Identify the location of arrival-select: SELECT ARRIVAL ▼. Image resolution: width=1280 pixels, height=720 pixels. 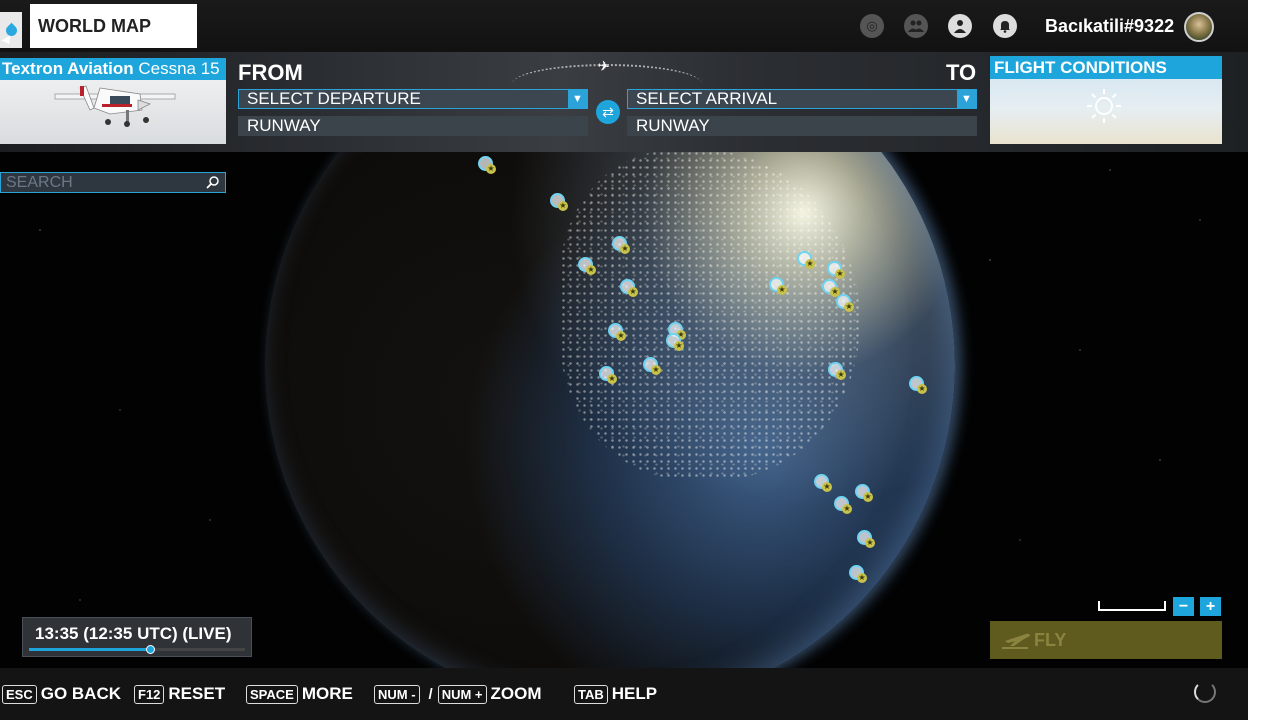
(802, 99).